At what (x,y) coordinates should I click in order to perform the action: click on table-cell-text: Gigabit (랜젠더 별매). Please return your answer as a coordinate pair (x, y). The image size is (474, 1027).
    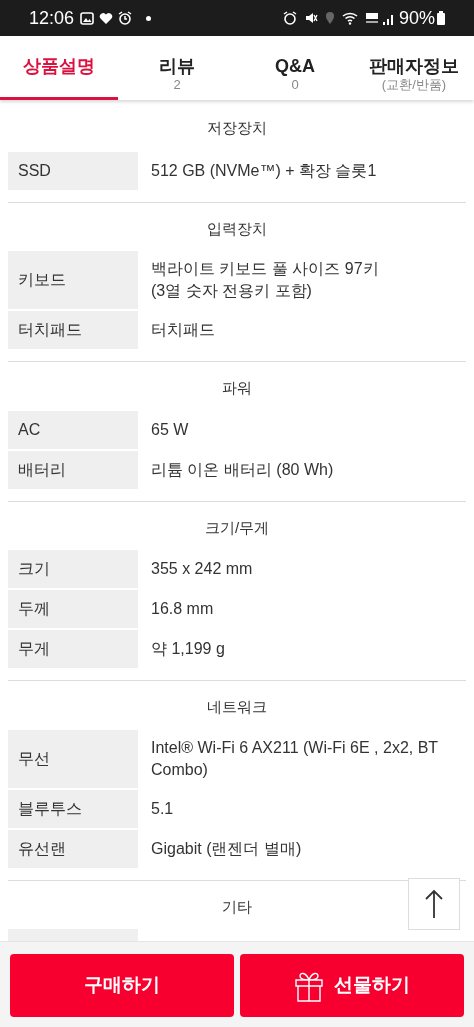
    Looking at the image, I should click on (226, 848).